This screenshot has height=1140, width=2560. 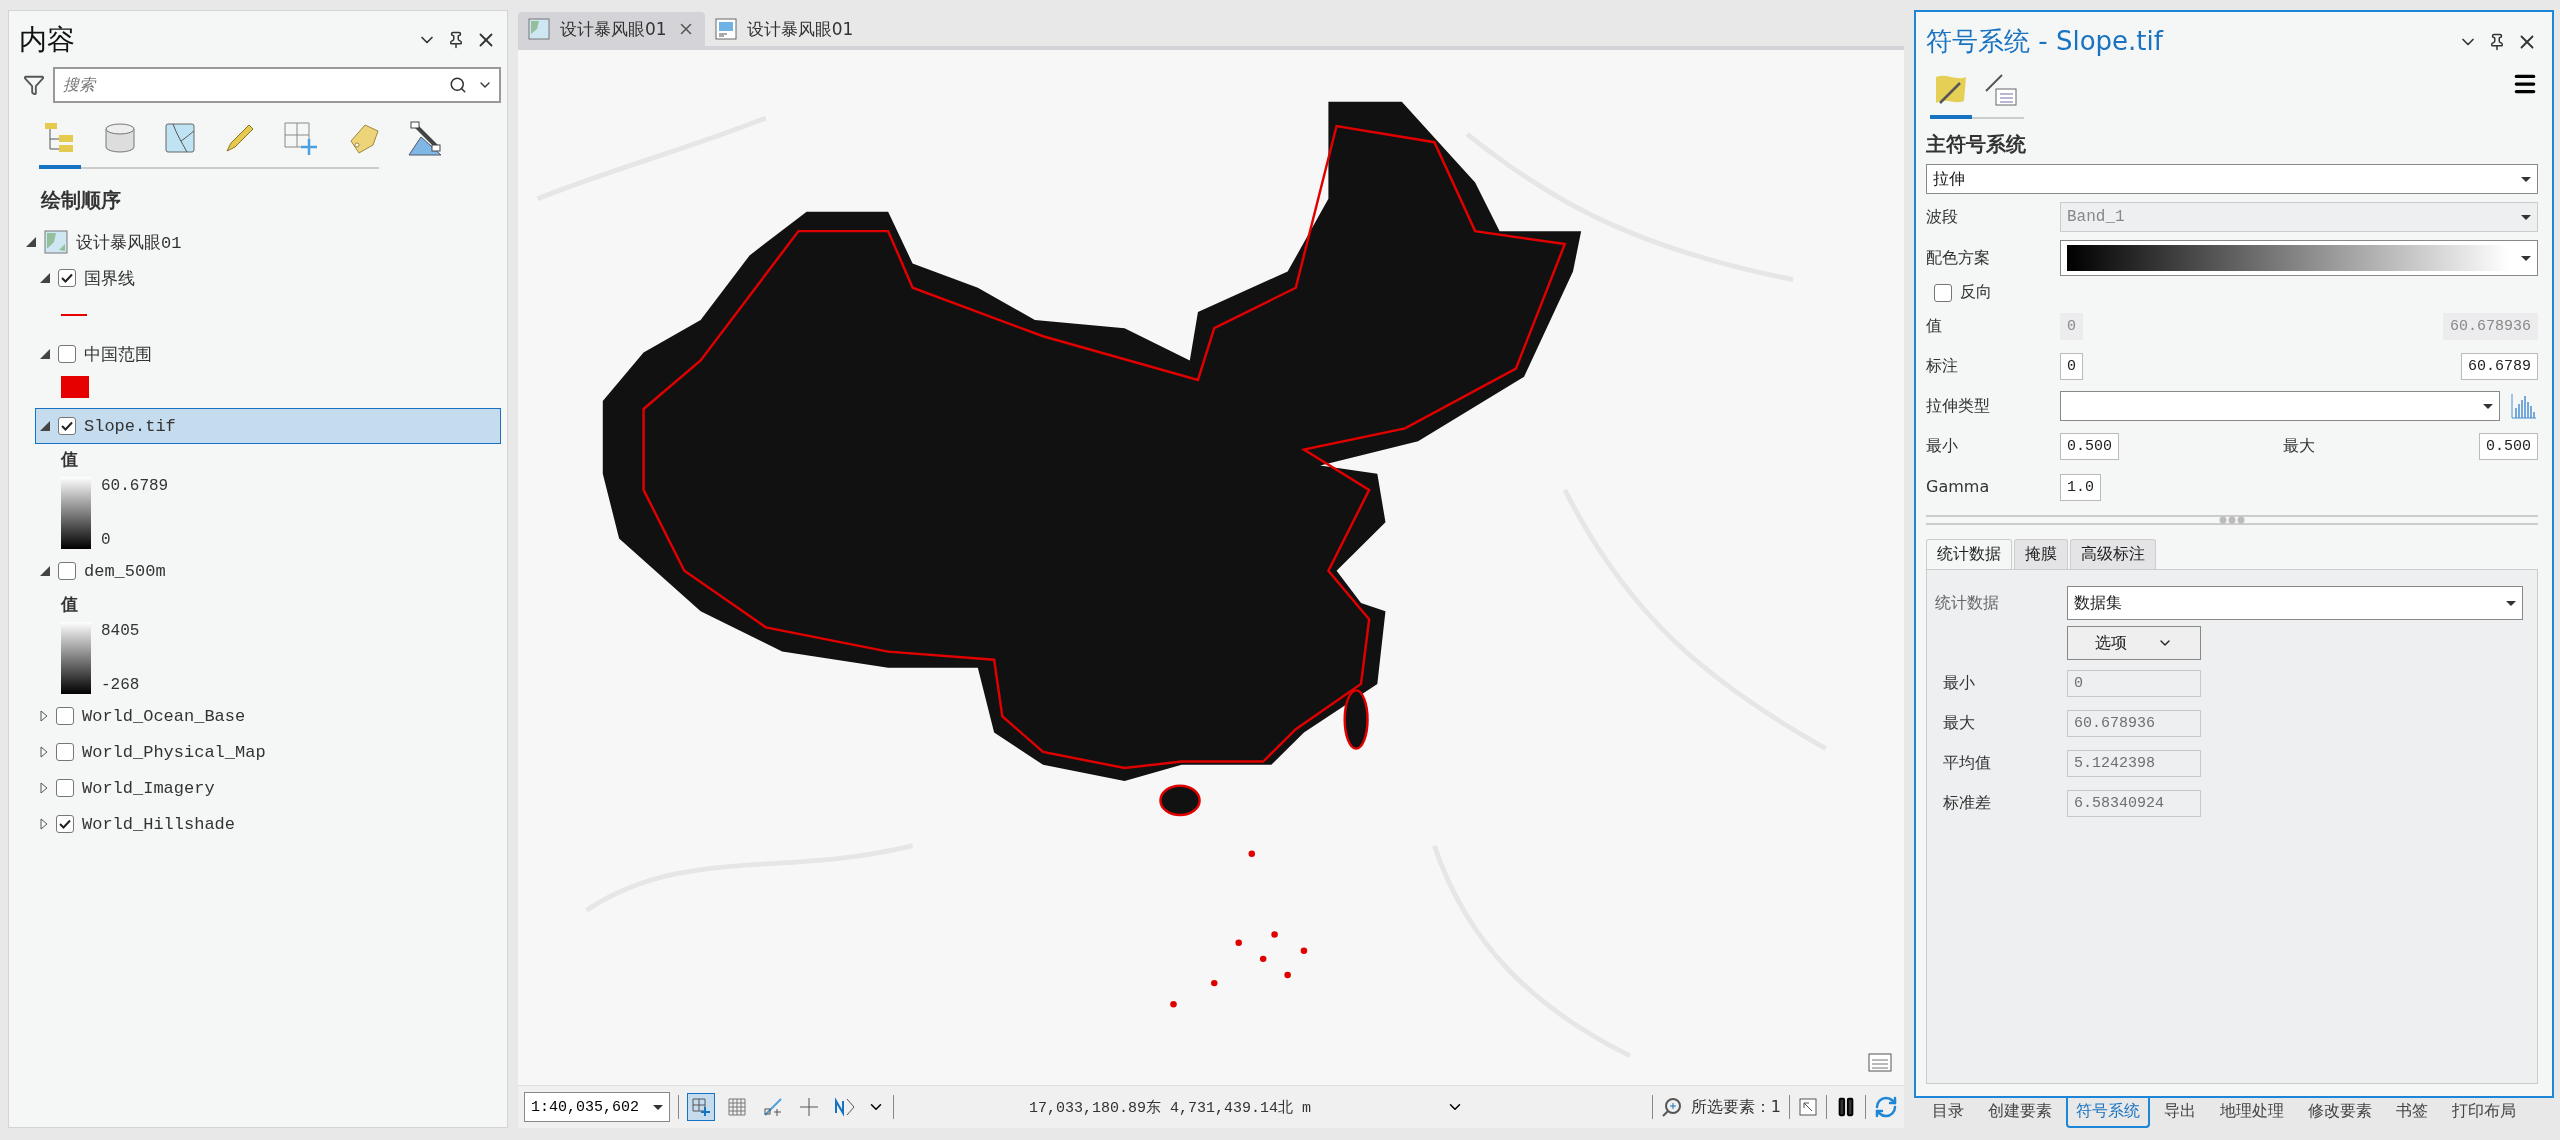 What do you see at coordinates (2499, 366) in the screenshot?
I see `label-input: 60.6789` at bounding box center [2499, 366].